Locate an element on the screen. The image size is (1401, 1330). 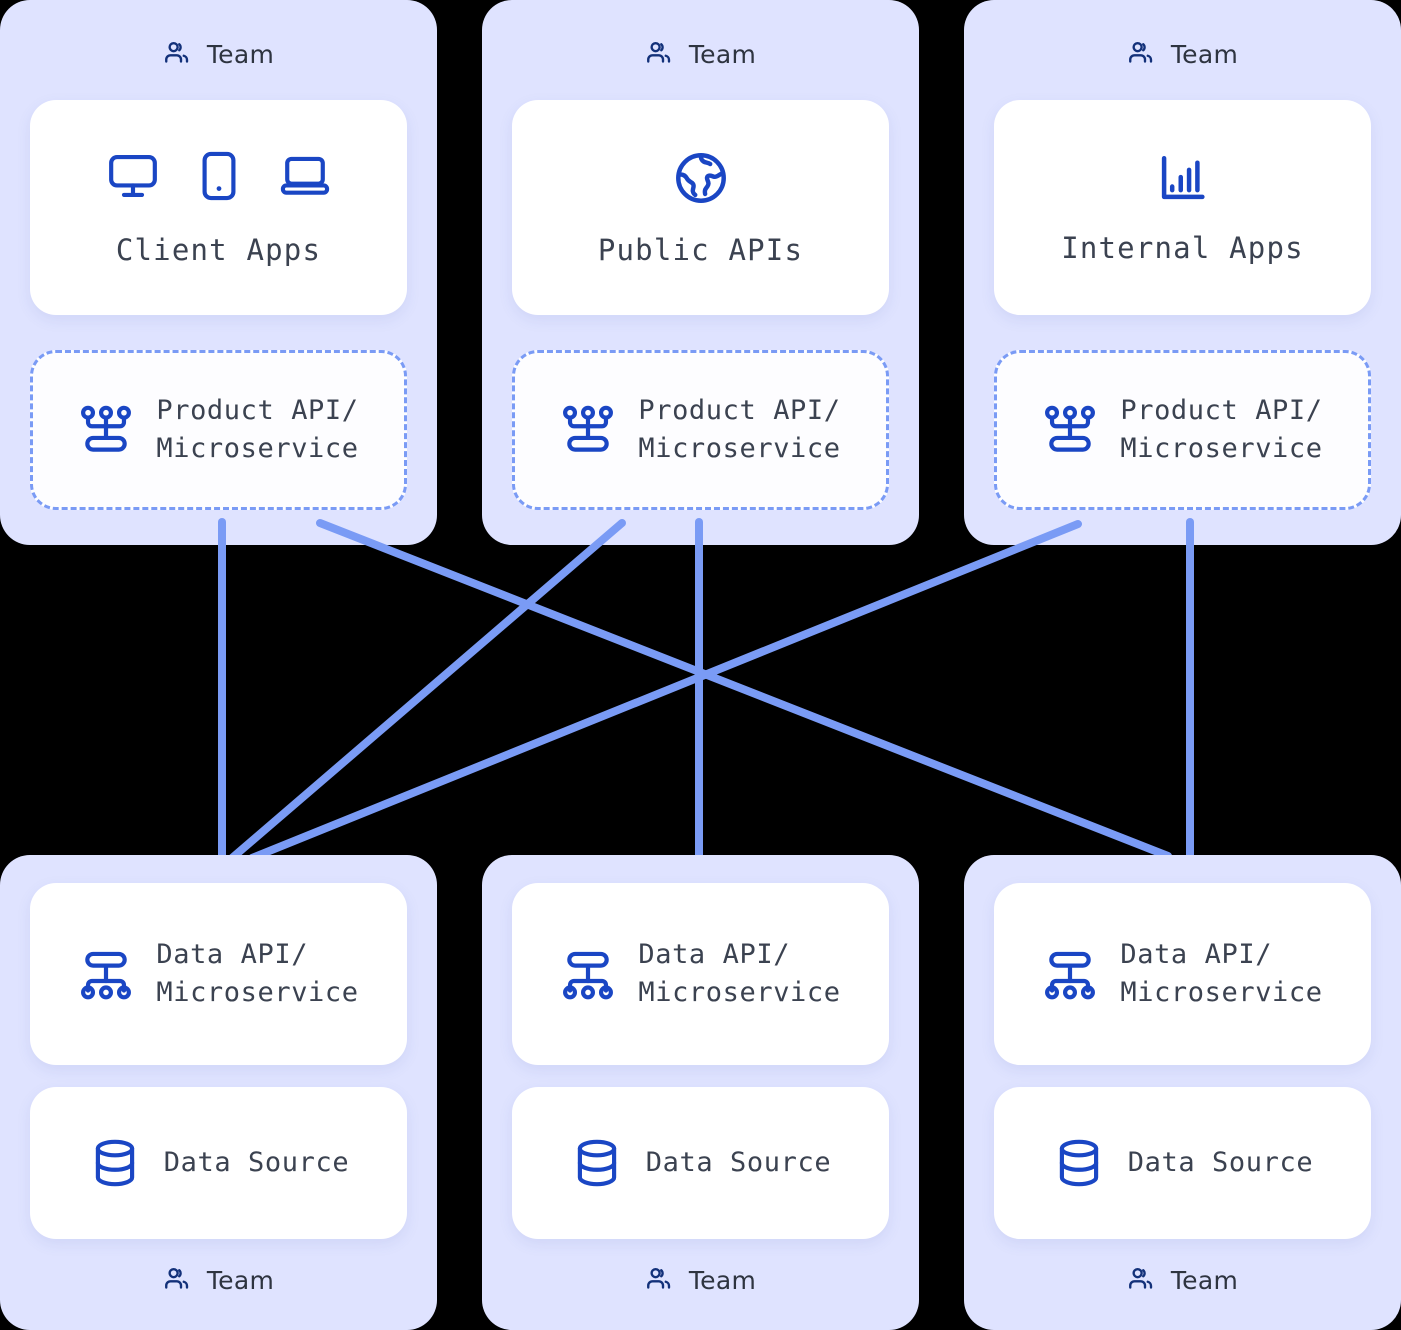
client-device-icons is located at coordinates (219, 178).